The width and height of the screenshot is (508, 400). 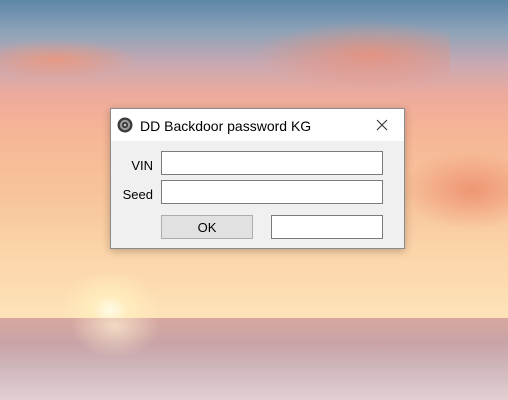 I want to click on ok-button: OK, so click(x=207, y=227).